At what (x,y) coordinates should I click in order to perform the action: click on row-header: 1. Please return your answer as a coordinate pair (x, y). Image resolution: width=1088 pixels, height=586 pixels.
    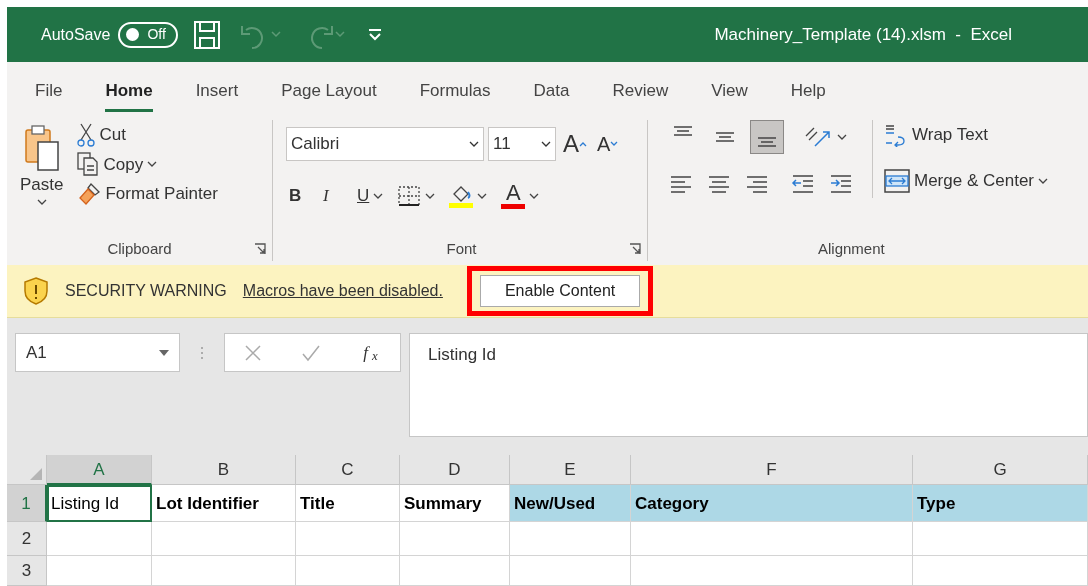
    Looking at the image, I should click on (27, 503).